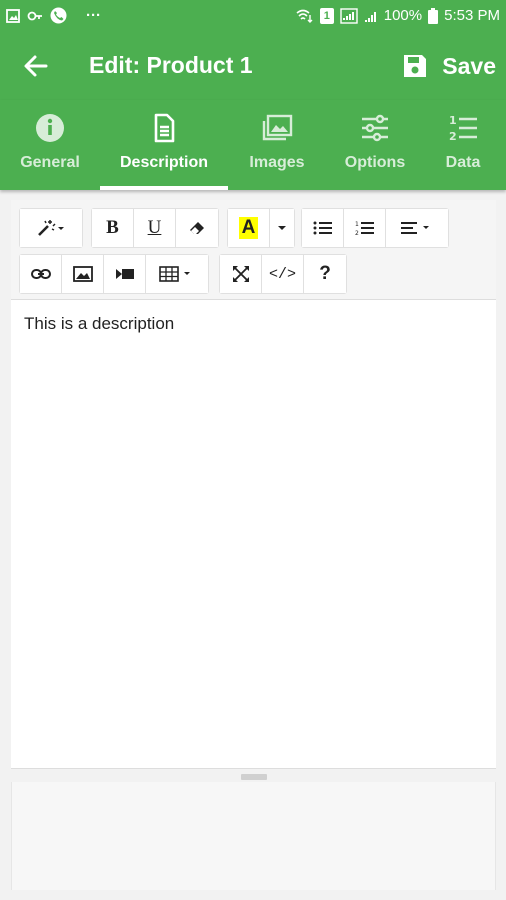  What do you see at coordinates (58, 15) in the screenshot?
I see `phone-icon` at bounding box center [58, 15].